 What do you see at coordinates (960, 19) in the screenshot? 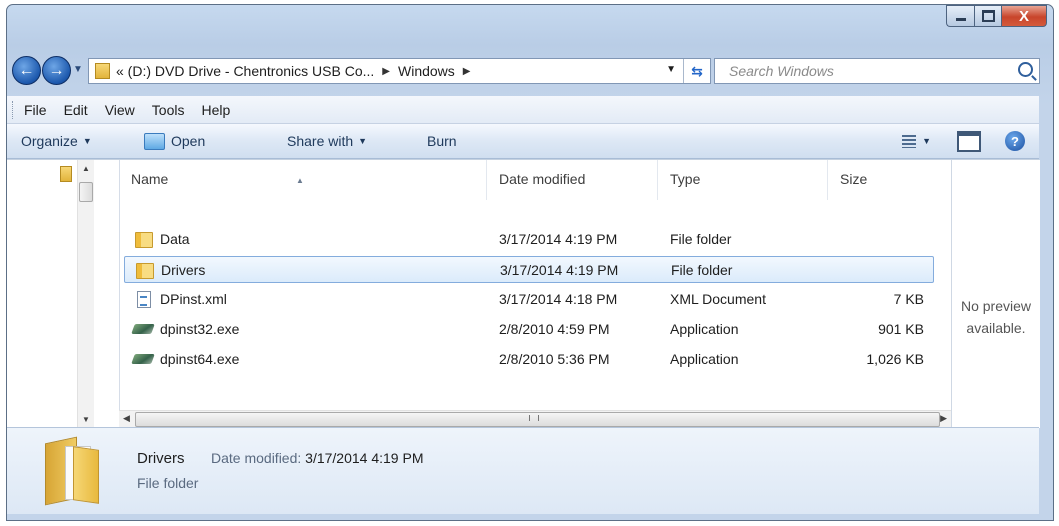
I see `minimize-icon` at bounding box center [960, 19].